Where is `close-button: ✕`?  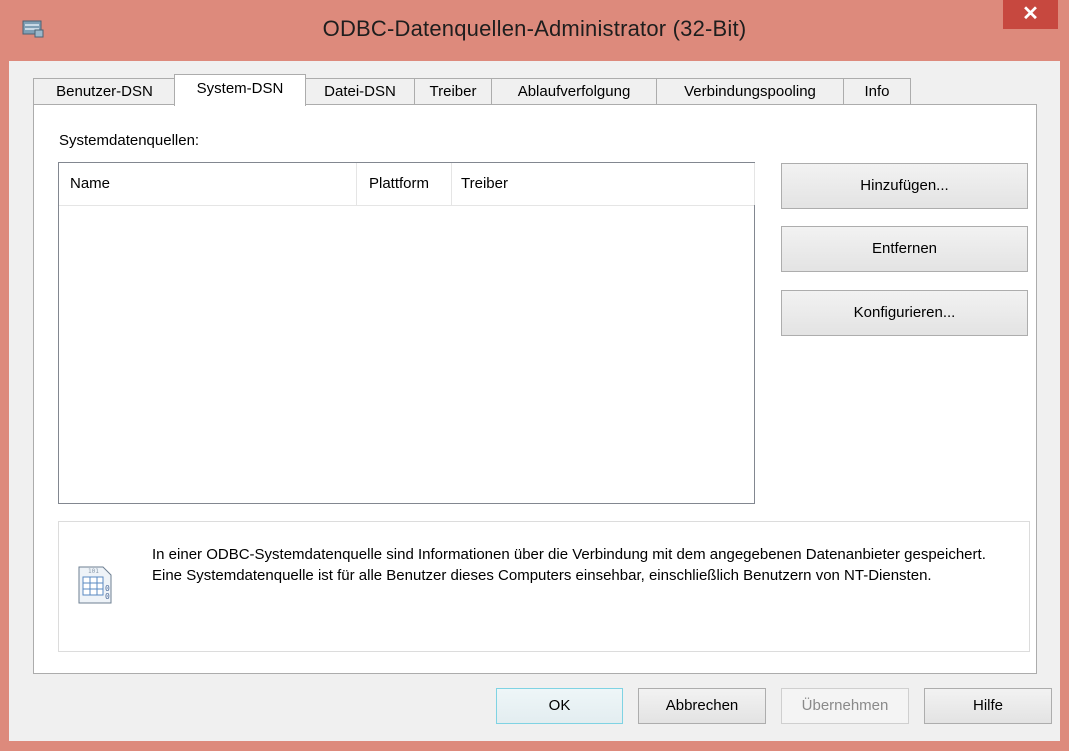
close-button: ✕ is located at coordinates (1030, 14).